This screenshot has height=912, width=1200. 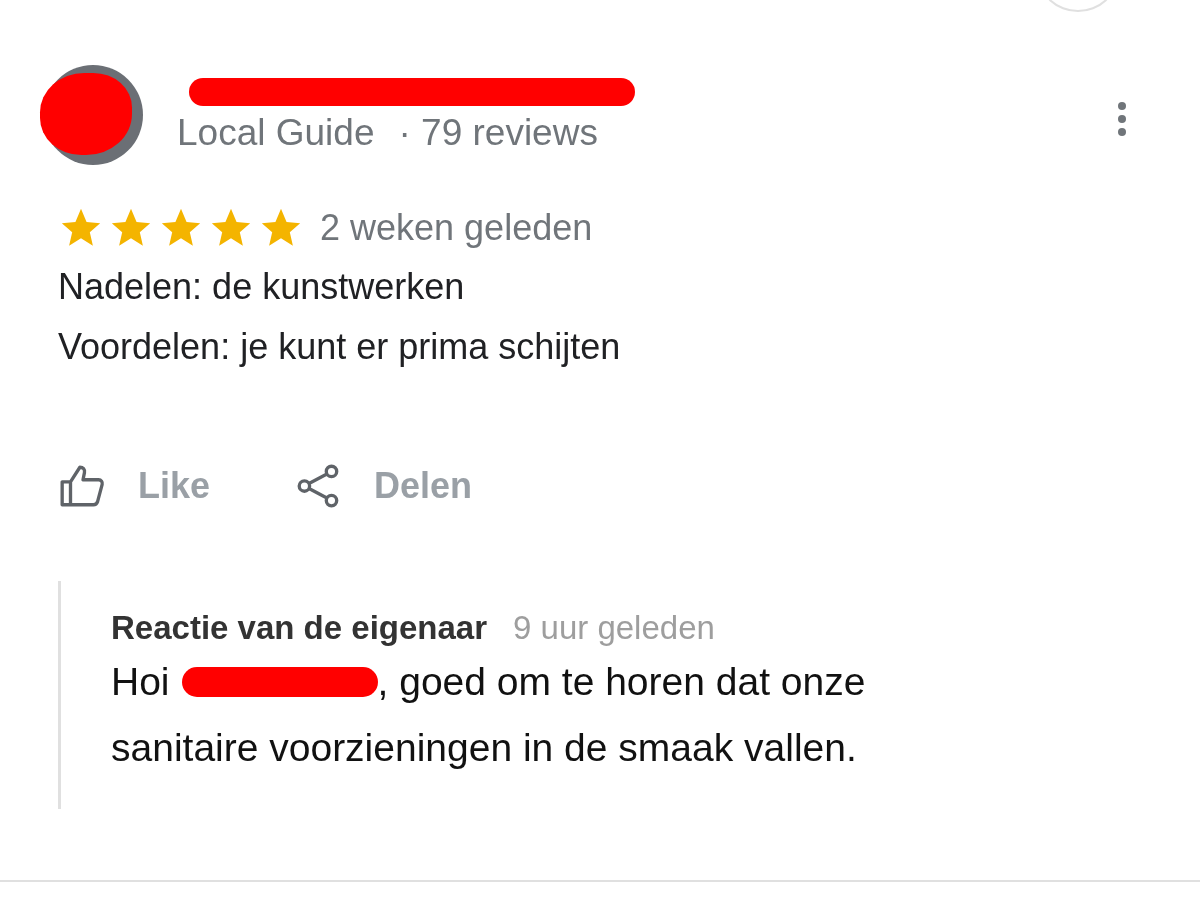 I want to click on like-button: Like, so click(x=134, y=486).